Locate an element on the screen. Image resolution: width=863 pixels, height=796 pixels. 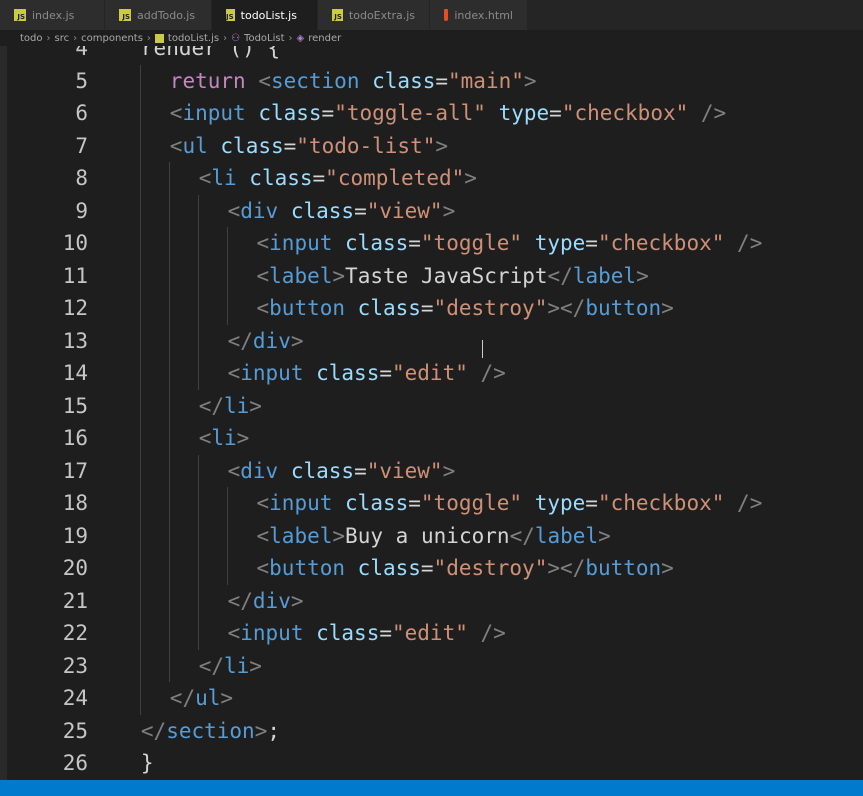
tab-addtodo-js: JS addTodo.js is located at coordinates (158, 15).